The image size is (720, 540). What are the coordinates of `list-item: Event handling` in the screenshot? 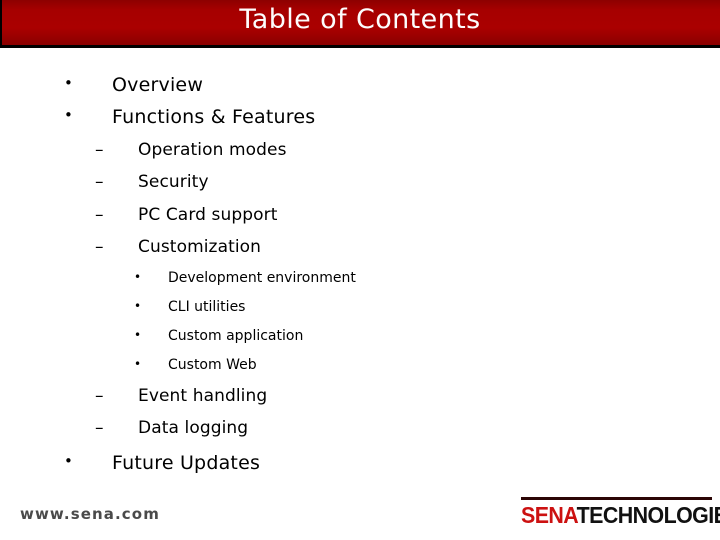 It's located at (203, 396).